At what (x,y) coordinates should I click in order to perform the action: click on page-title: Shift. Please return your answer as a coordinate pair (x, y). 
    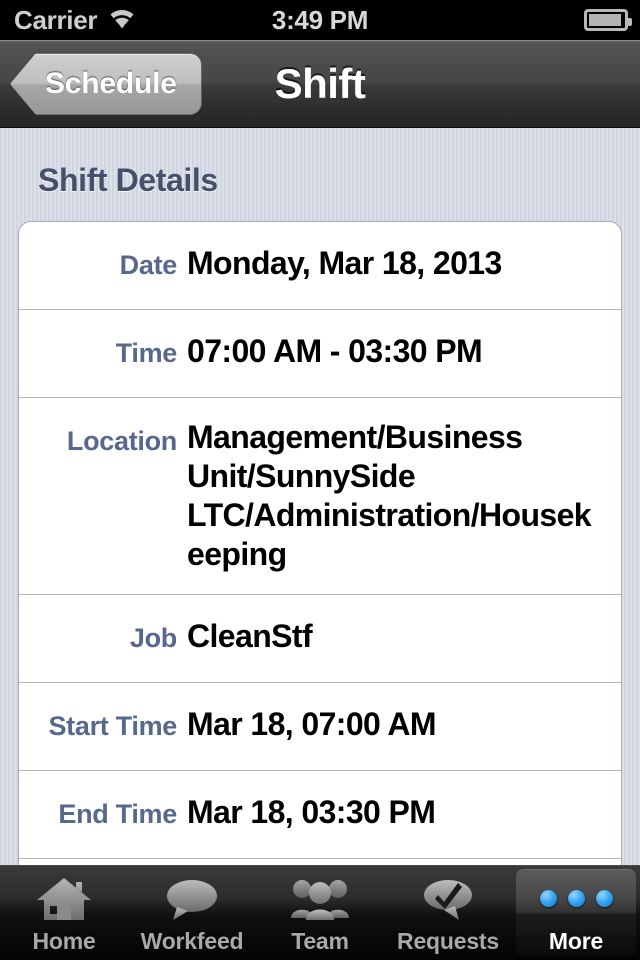
    Looking at the image, I should click on (320, 83).